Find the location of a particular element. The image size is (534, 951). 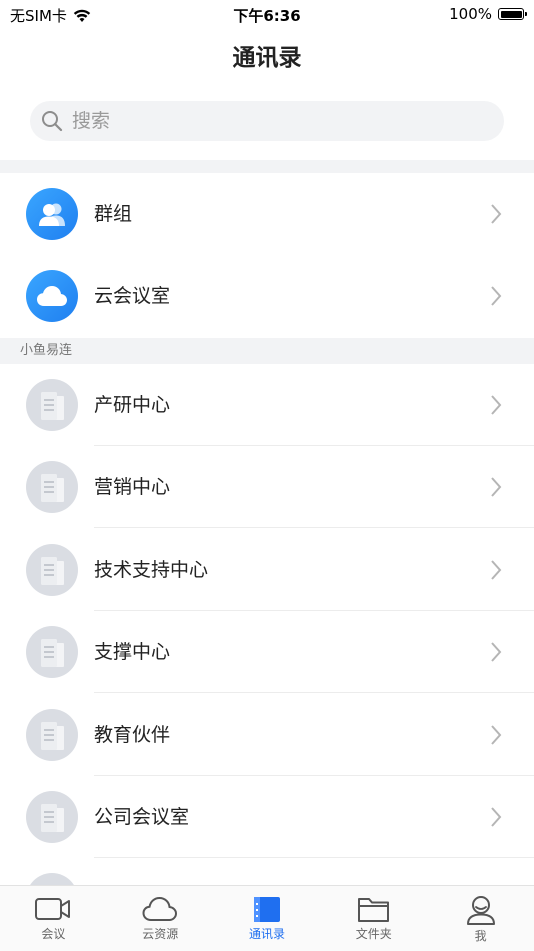

tab-label: 会议 is located at coordinates (53, 934).